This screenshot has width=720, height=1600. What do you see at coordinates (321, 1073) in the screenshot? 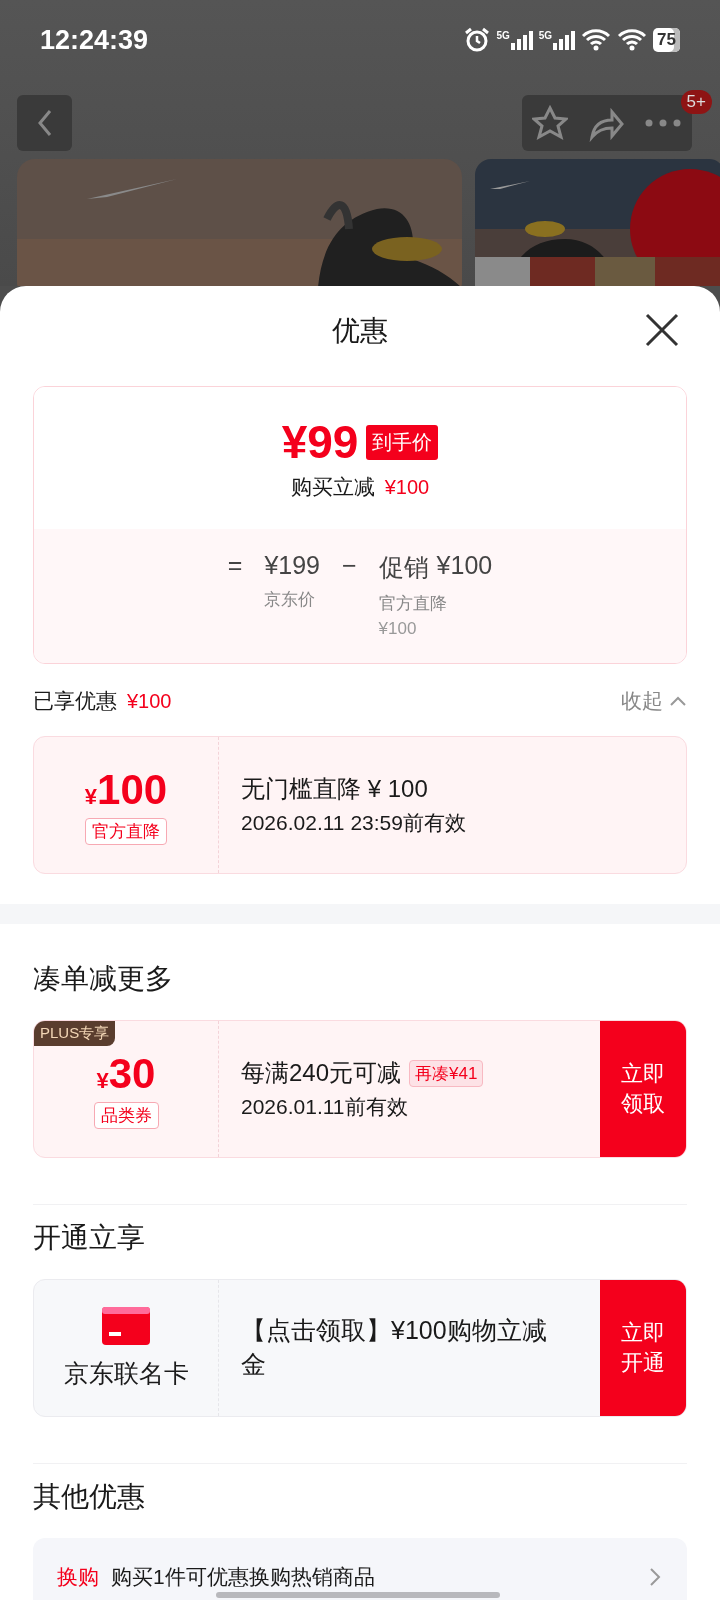
I see `coupon-title: 每满240元可减` at bounding box center [321, 1073].